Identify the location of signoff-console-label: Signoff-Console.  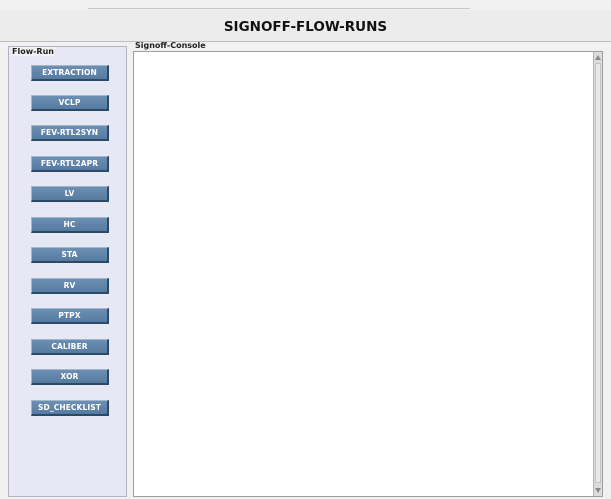
(170, 45).